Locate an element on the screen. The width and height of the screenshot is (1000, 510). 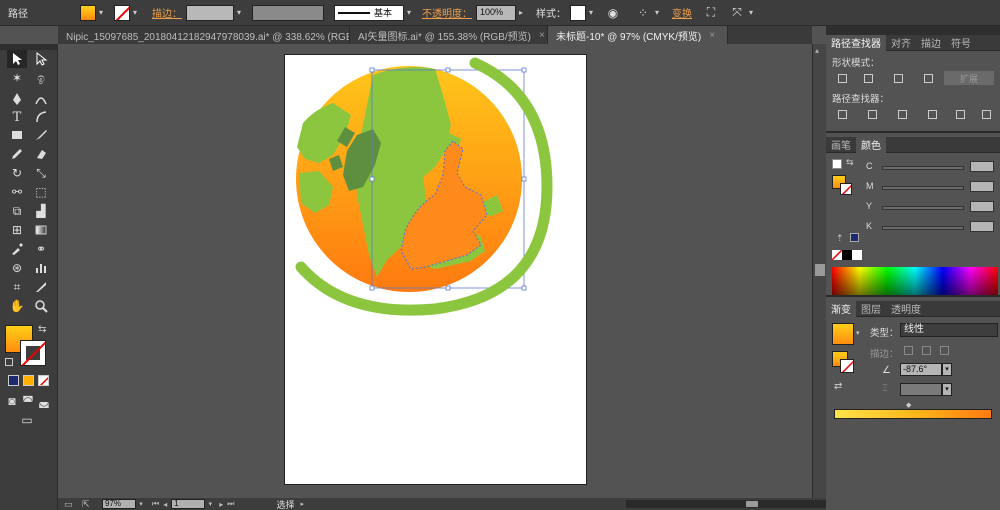
tab-brushes: 画笔 is located at coordinates (841, 145).